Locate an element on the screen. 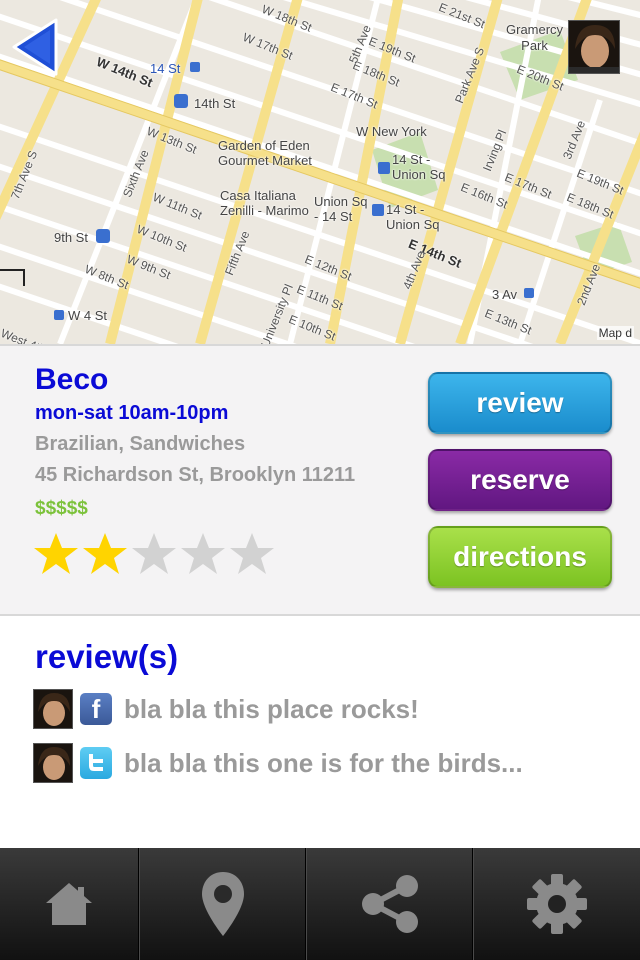  tab-home is located at coordinates (69, 904).